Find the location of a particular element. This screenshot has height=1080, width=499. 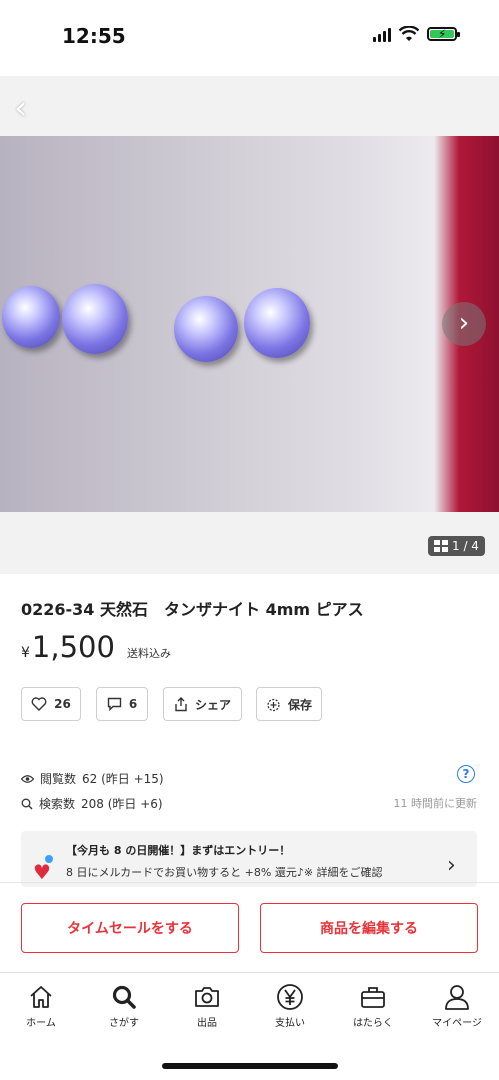

top-bar is located at coordinates (249, 106).